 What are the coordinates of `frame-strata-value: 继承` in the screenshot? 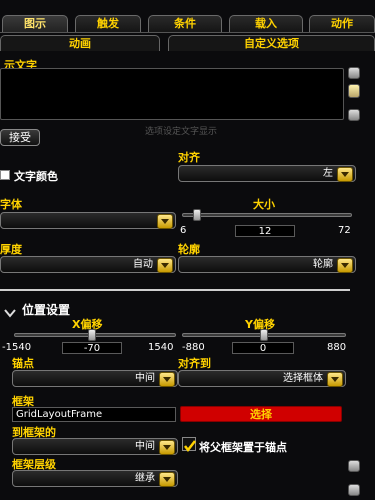 It's located at (145, 478).